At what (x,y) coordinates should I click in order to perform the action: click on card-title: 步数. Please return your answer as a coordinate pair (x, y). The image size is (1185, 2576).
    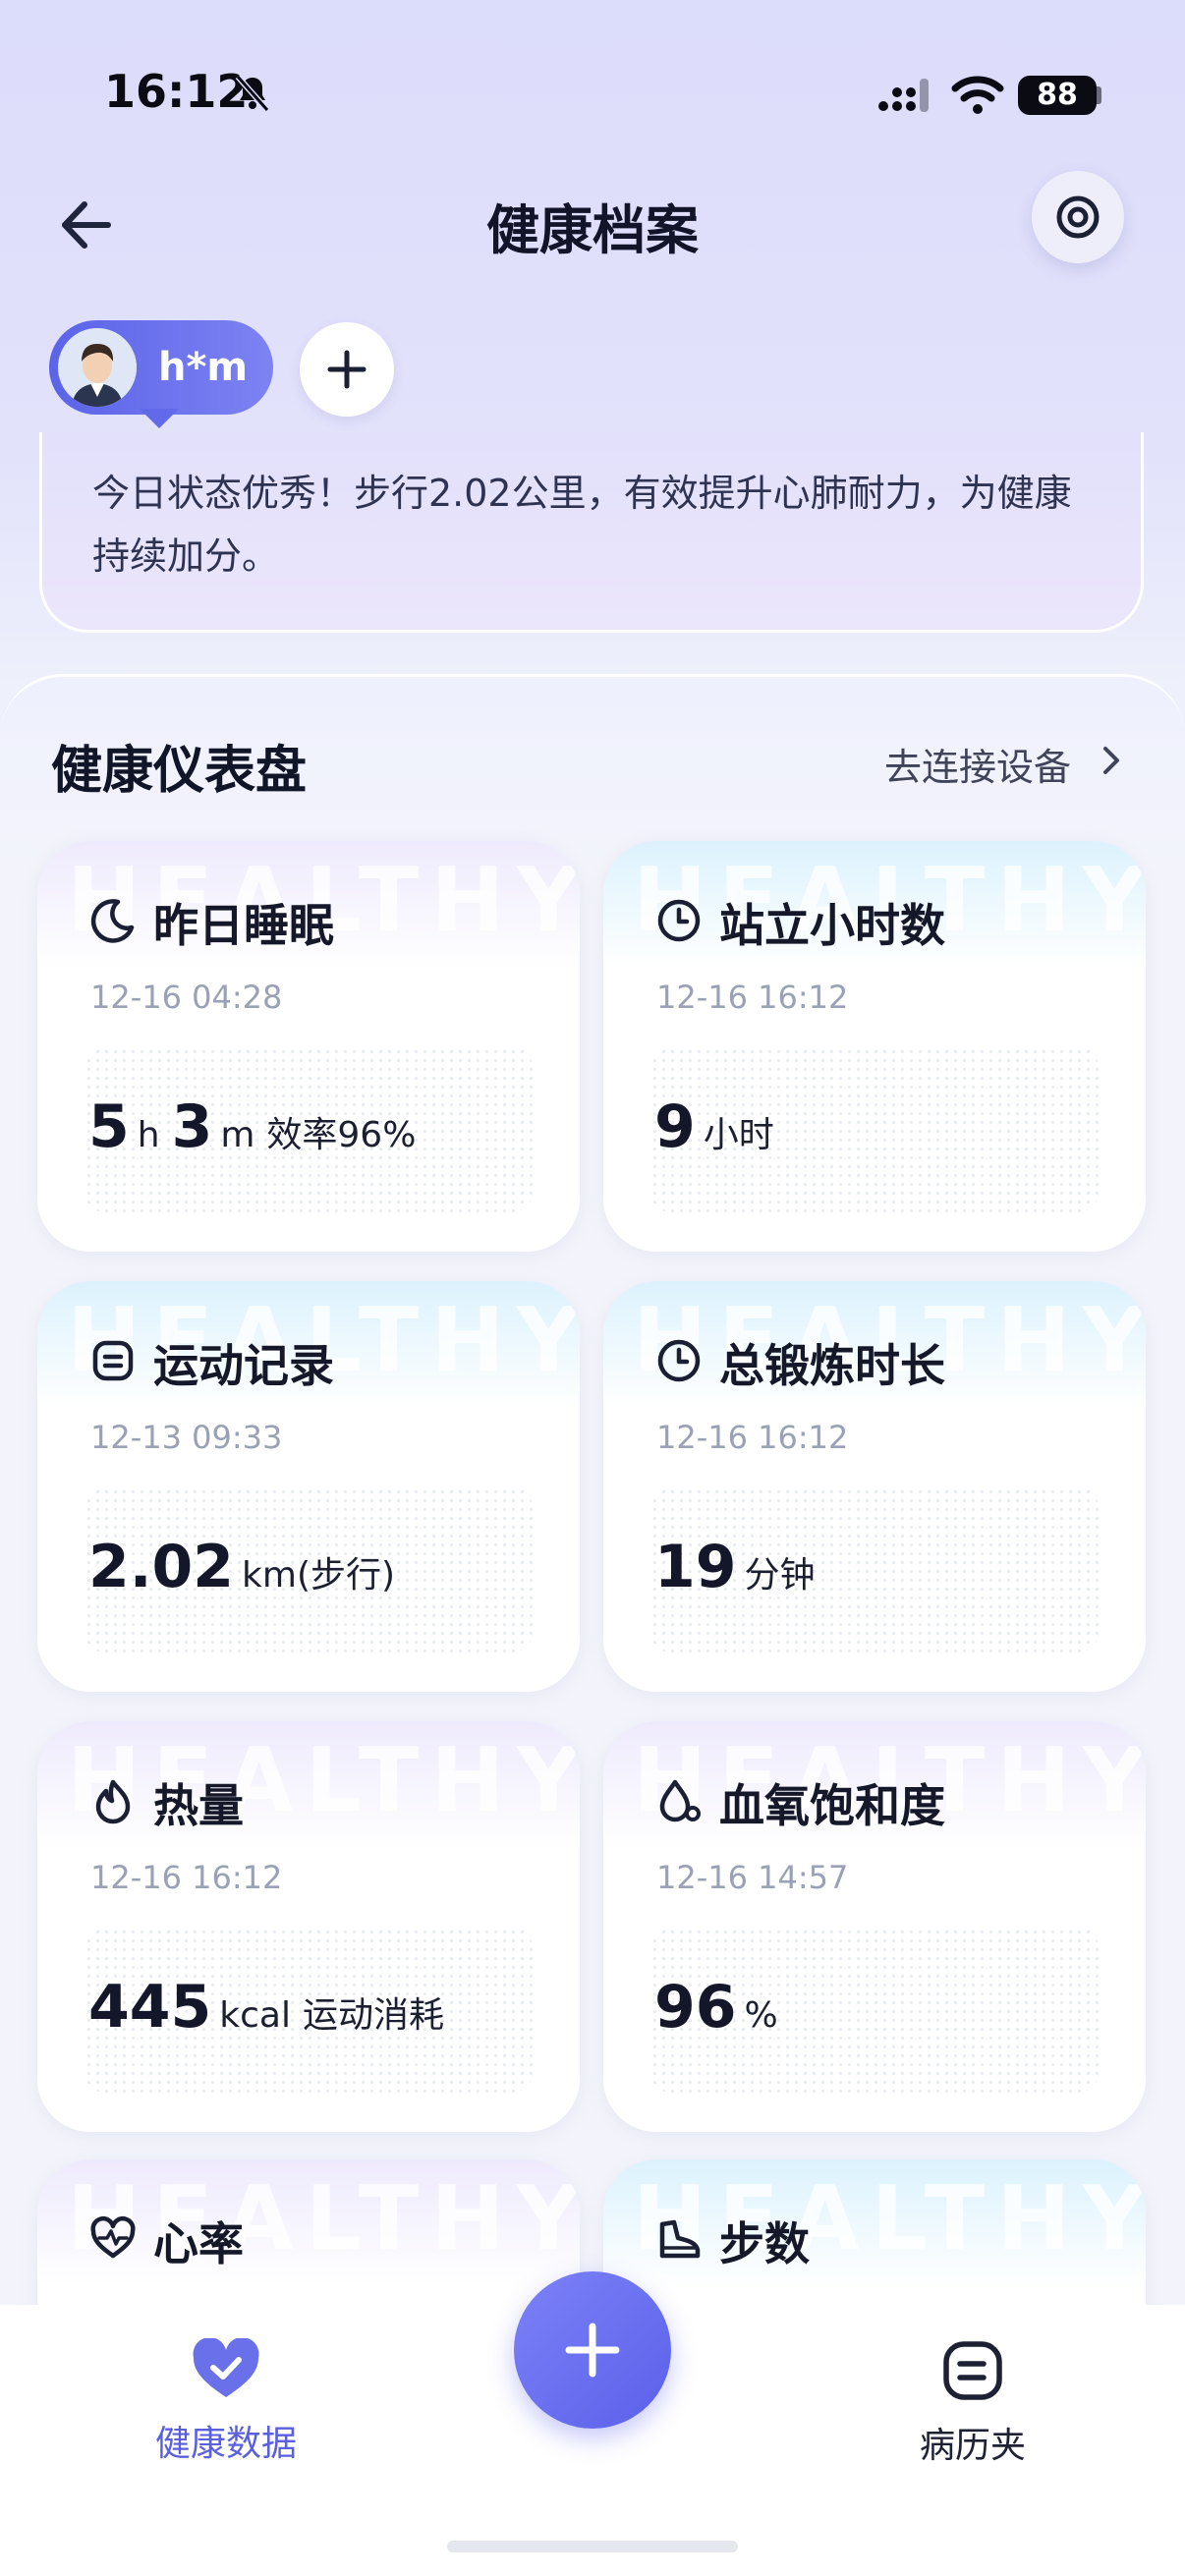
    Looking at the image, I should click on (765, 2243).